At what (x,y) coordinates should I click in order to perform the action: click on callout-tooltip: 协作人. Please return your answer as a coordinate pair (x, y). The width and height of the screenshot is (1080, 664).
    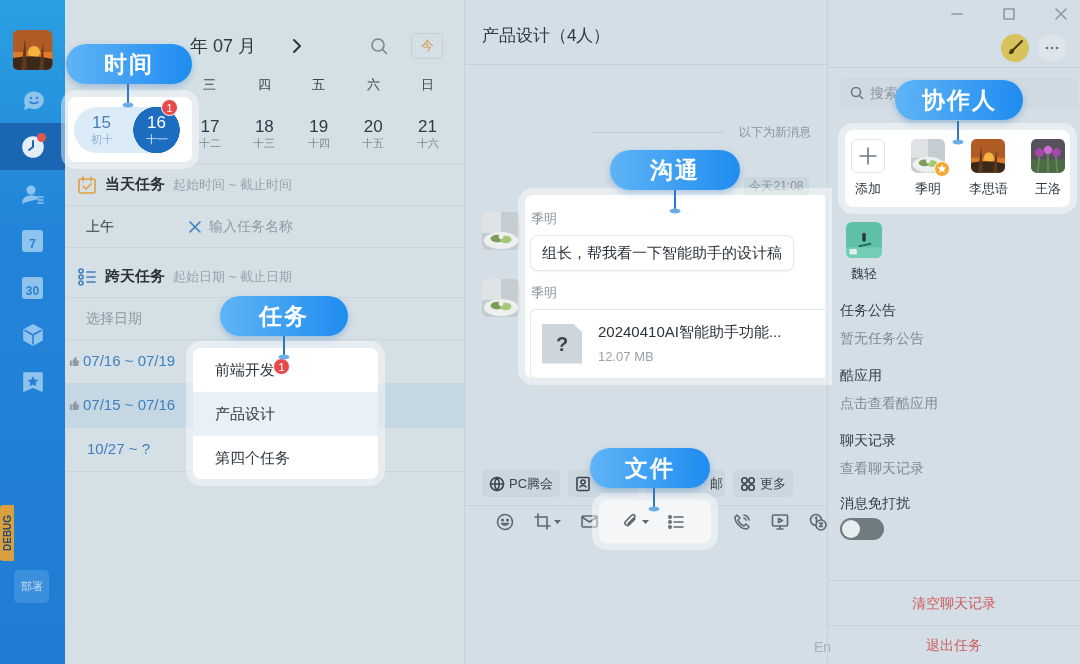
    Looking at the image, I should click on (959, 100).